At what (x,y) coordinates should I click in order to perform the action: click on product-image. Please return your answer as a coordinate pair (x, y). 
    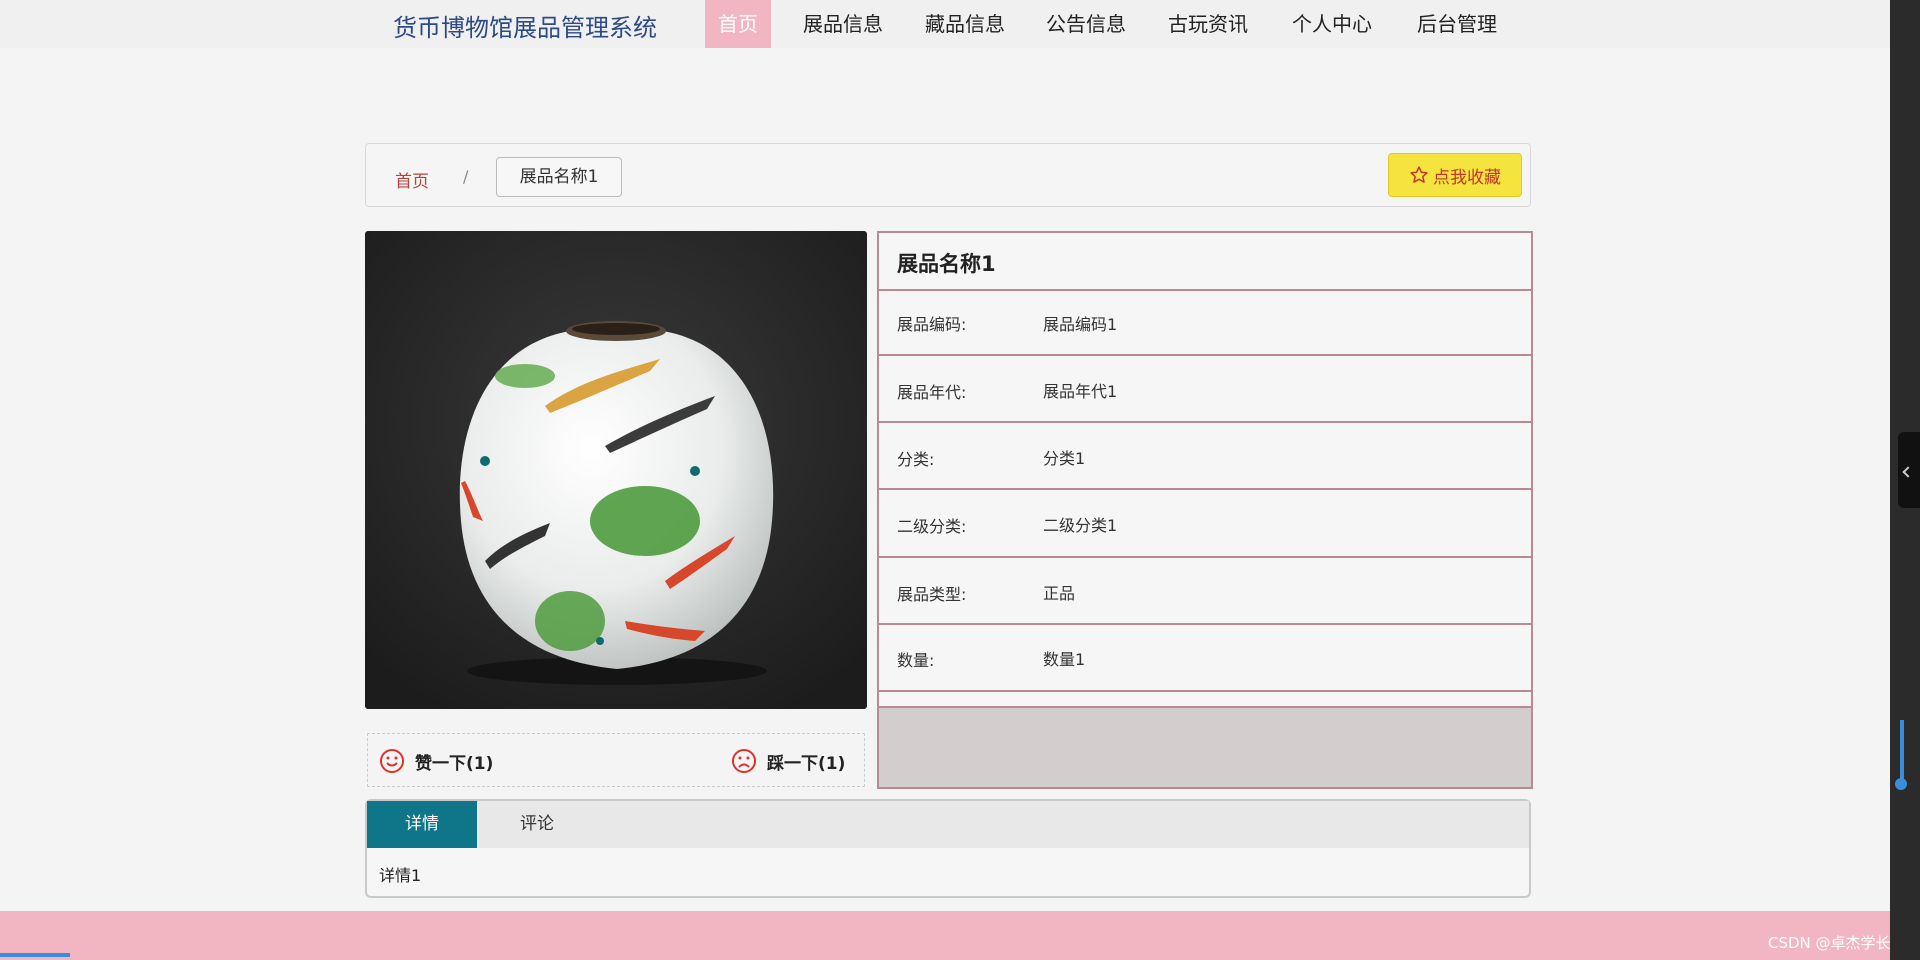
    Looking at the image, I should click on (616, 470).